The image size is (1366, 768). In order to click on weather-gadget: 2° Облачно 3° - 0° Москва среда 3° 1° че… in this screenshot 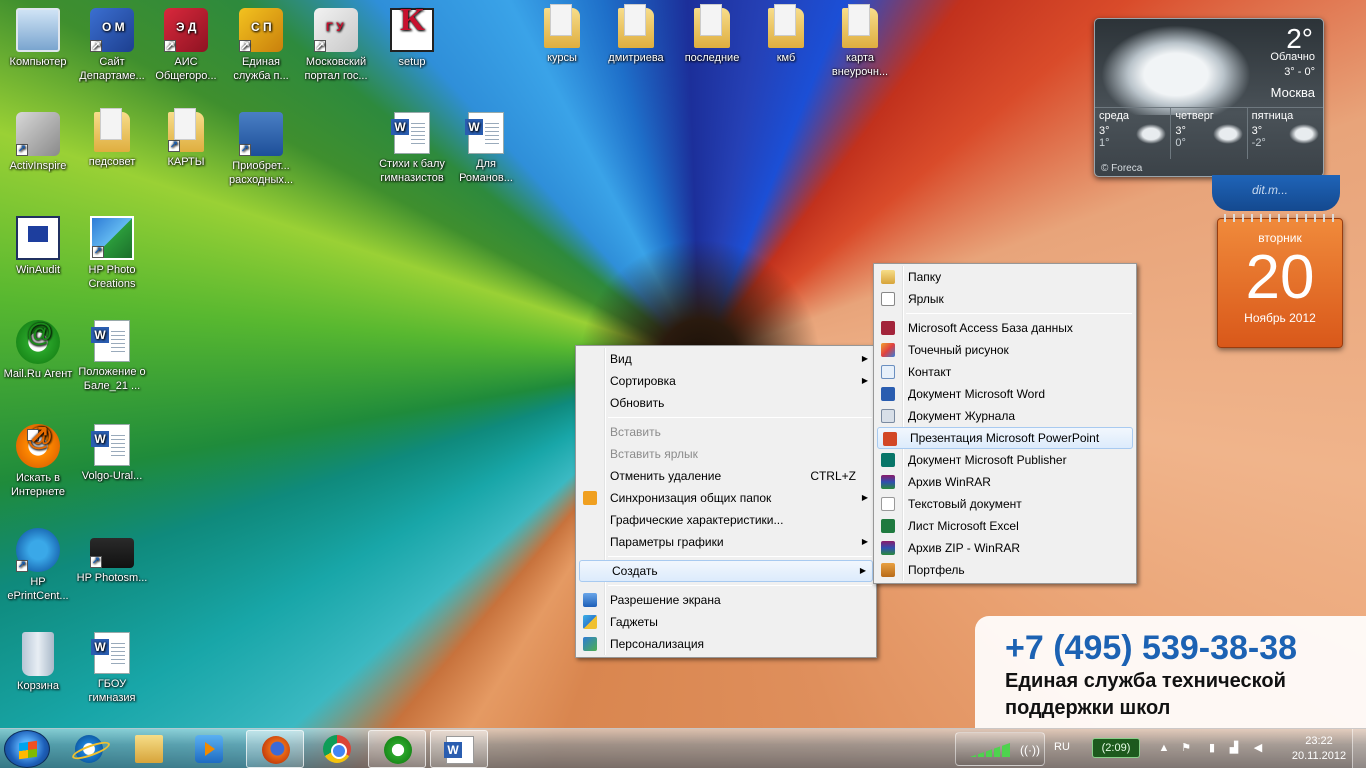, I will do `click(1209, 97)`.